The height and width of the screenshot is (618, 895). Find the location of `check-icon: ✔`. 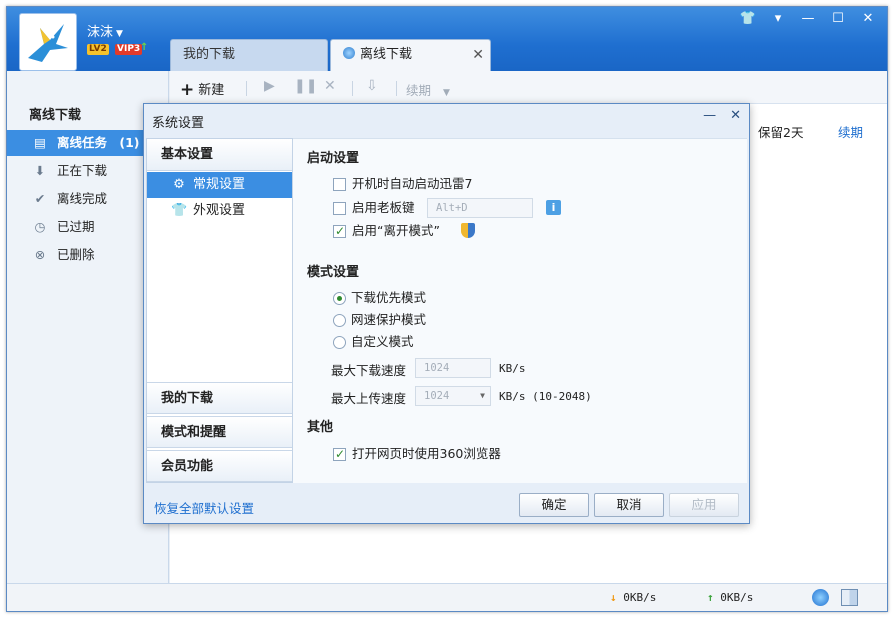

check-icon: ✔ is located at coordinates (40, 198).